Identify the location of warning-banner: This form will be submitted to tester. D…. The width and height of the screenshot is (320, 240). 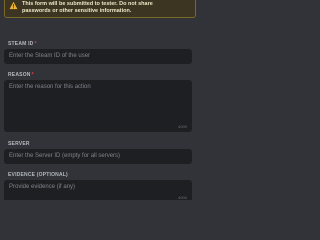
(100, 9).